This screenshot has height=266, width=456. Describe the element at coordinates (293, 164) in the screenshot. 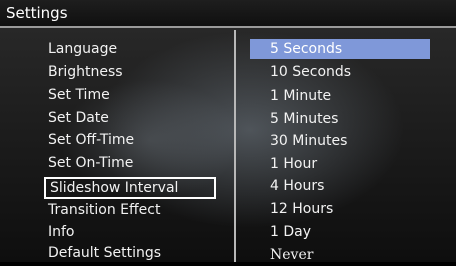

I see `option-1-hour: 1 Hour` at that location.